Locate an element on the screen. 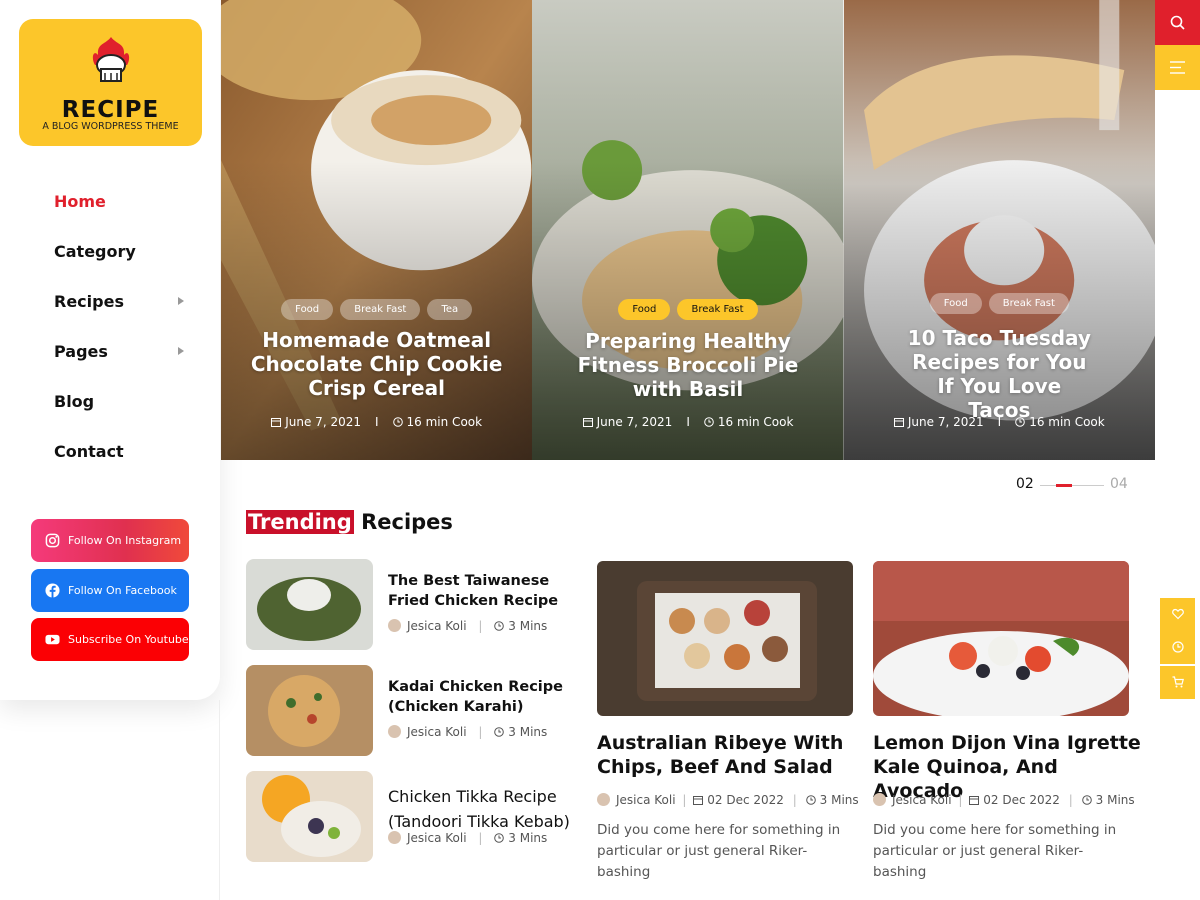 The width and height of the screenshot is (1200, 900). nav-item-recipes: Recipes is located at coordinates (124, 313).